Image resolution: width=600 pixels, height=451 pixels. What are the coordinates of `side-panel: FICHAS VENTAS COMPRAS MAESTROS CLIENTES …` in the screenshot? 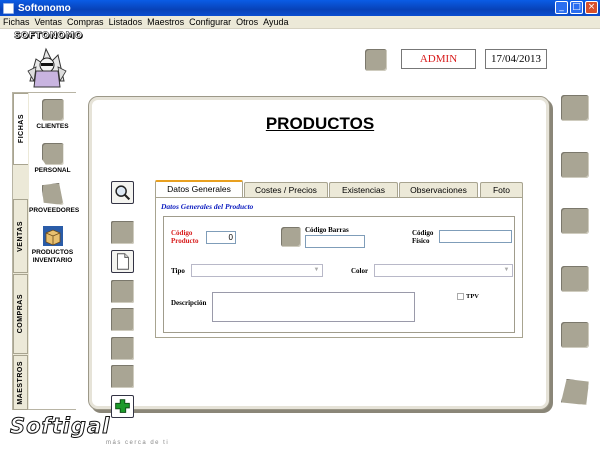 It's located at (46, 251).